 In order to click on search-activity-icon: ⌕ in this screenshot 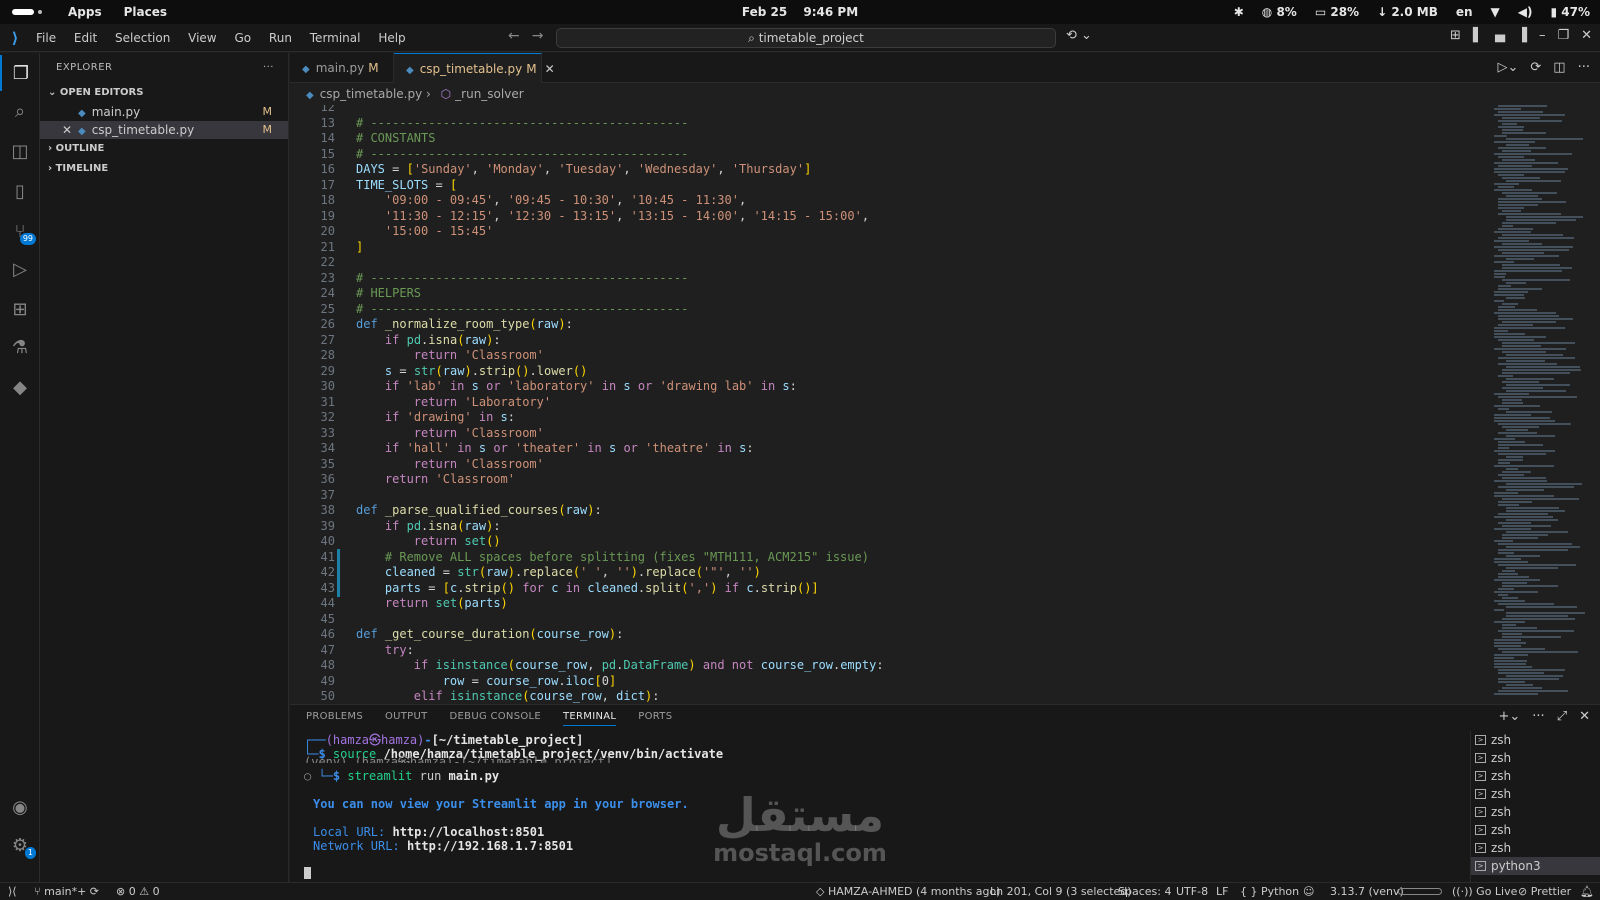, I will do `click(20, 111)`.